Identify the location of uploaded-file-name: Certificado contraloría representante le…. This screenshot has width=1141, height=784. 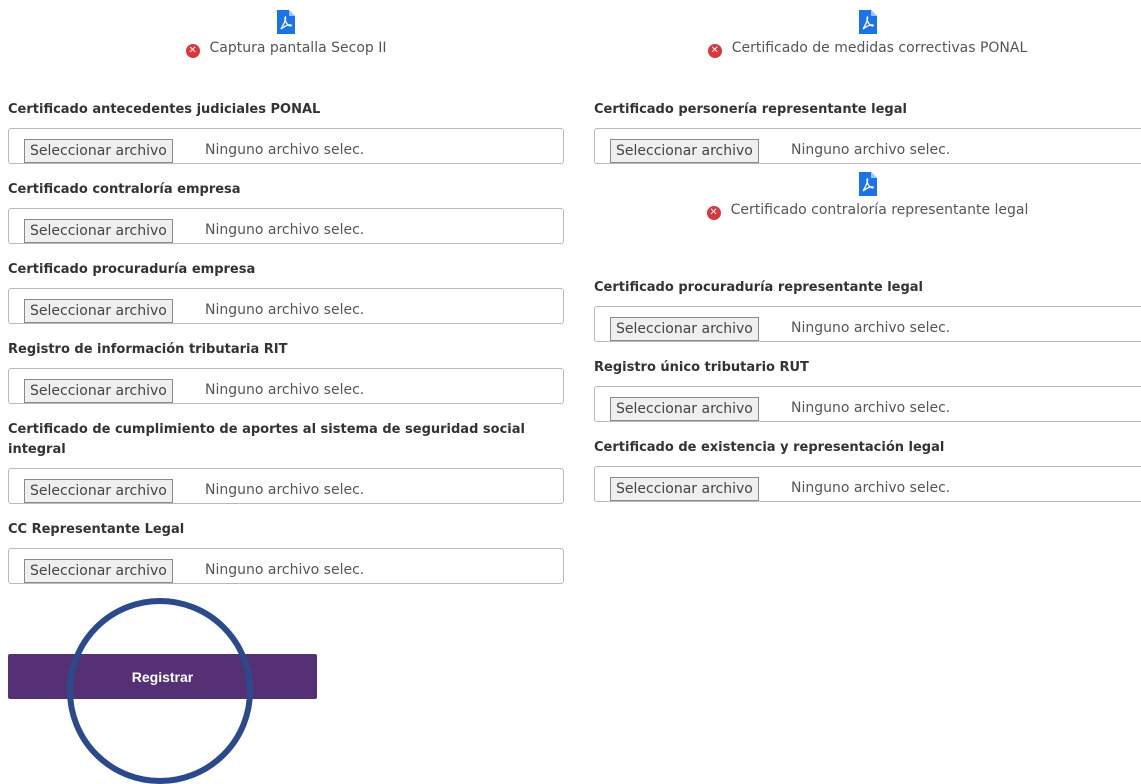
(879, 210).